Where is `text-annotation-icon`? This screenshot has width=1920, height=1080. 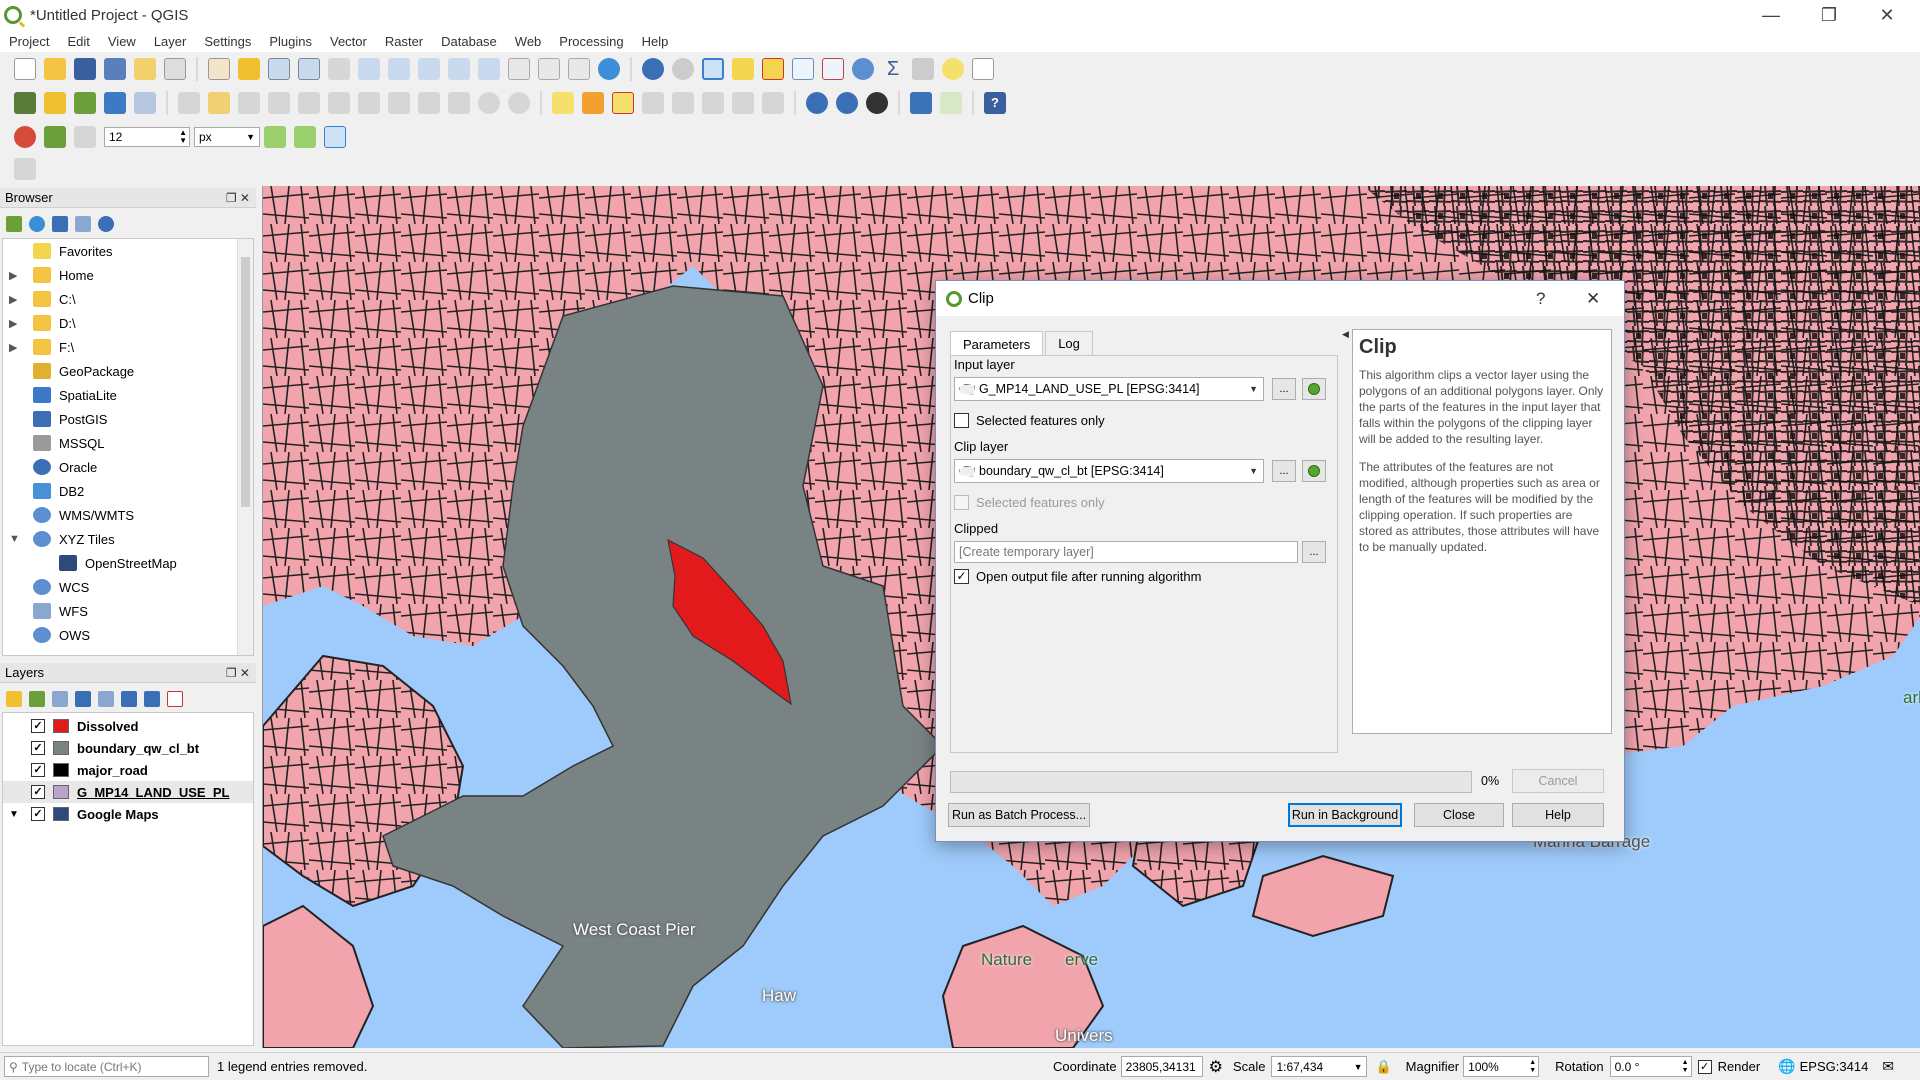
text-annotation-icon is located at coordinates (983, 69).